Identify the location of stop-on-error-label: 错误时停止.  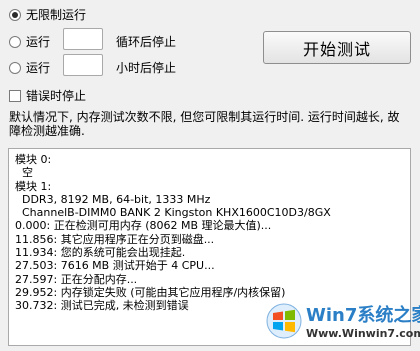
(56, 96).